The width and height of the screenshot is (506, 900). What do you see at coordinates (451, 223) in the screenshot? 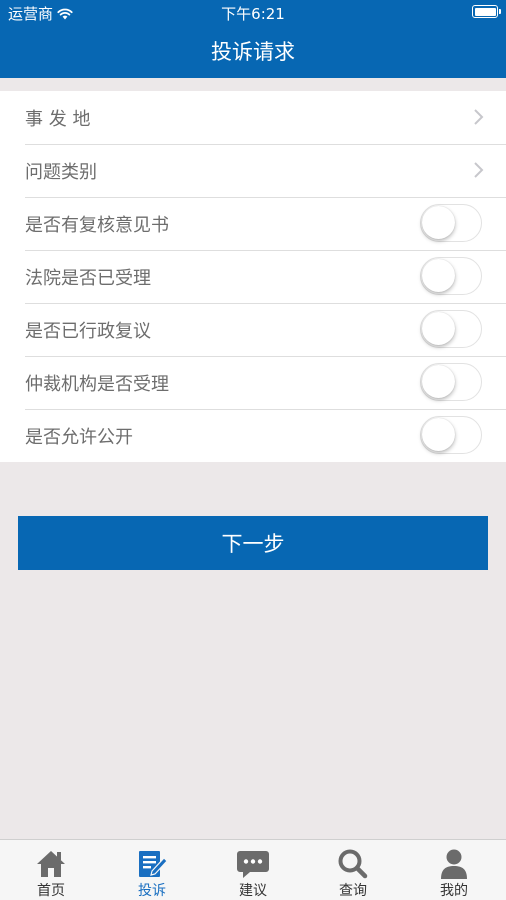
I see `review-opinion-toggle` at bounding box center [451, 223].